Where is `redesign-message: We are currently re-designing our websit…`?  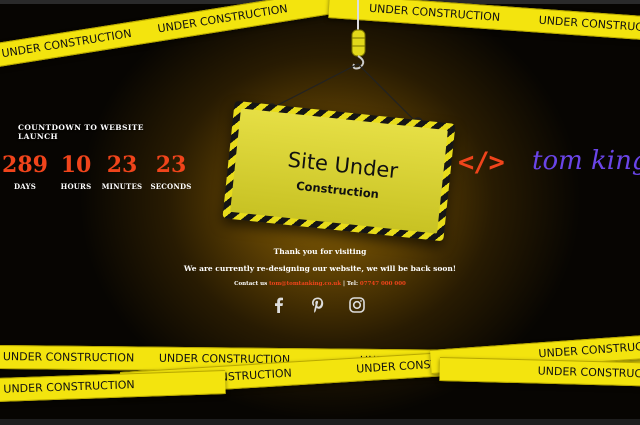 redesign-message: We are currently re-designing our websit… is located at coordinates (320, 268).